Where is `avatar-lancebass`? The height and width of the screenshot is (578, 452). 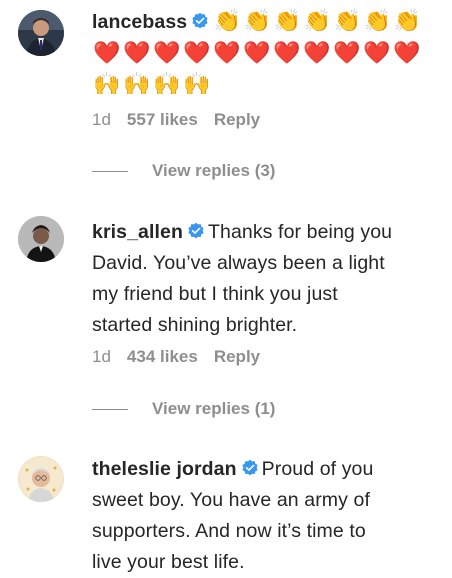 avatar-lancebass is located at coordinates (41, 33).